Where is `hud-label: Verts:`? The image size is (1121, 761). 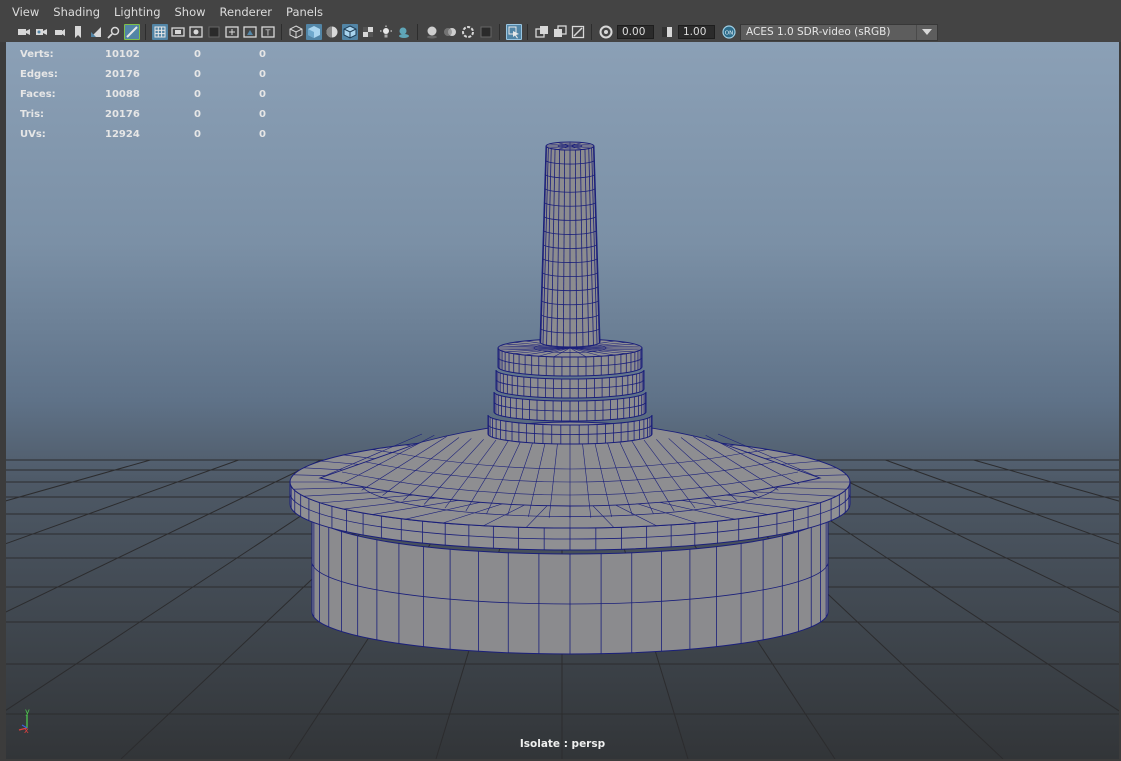 hud-label: Verts: is located at coordinates (37, 54).